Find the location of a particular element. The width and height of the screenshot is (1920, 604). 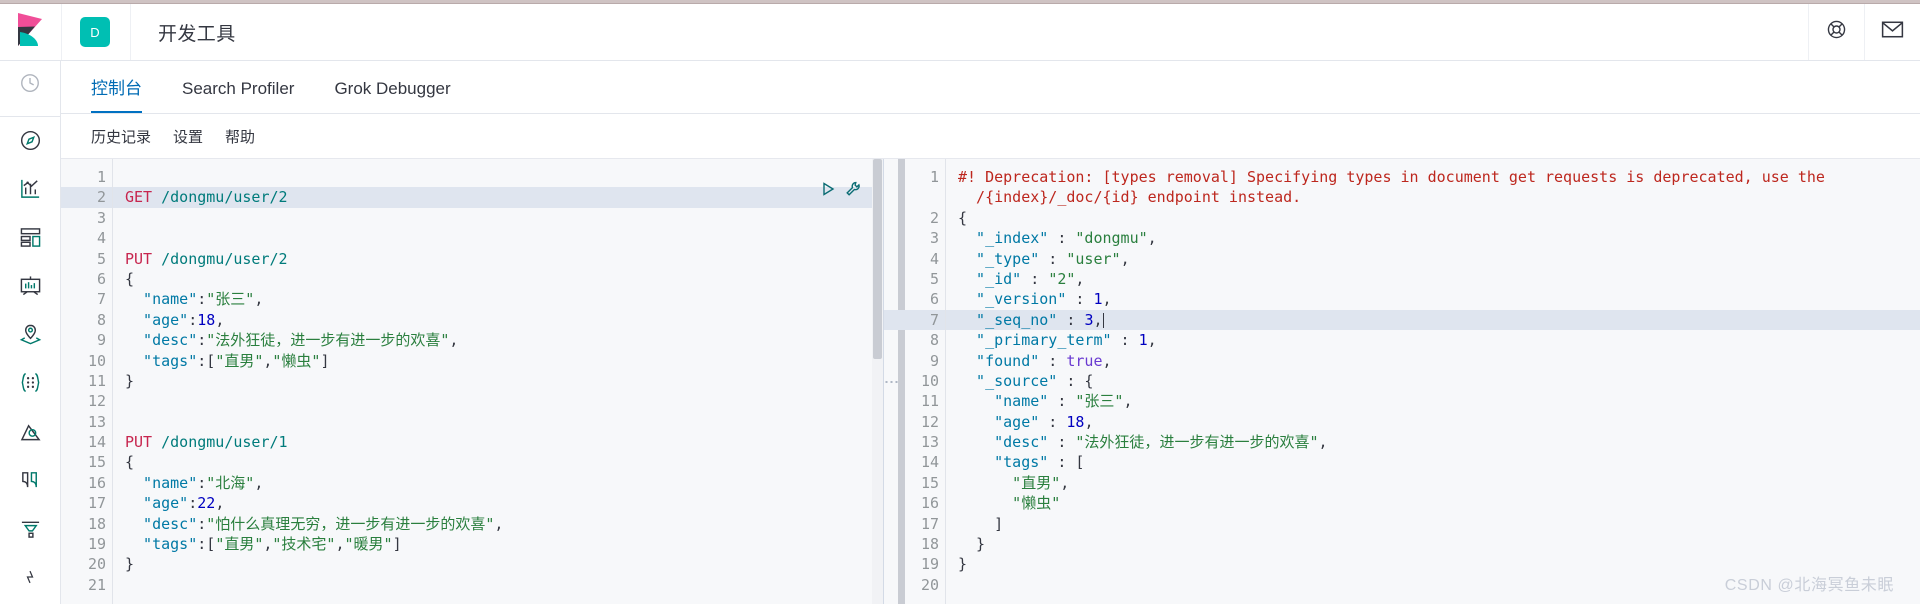

sidebar-item-visualize is located at coordinates (30, 191).